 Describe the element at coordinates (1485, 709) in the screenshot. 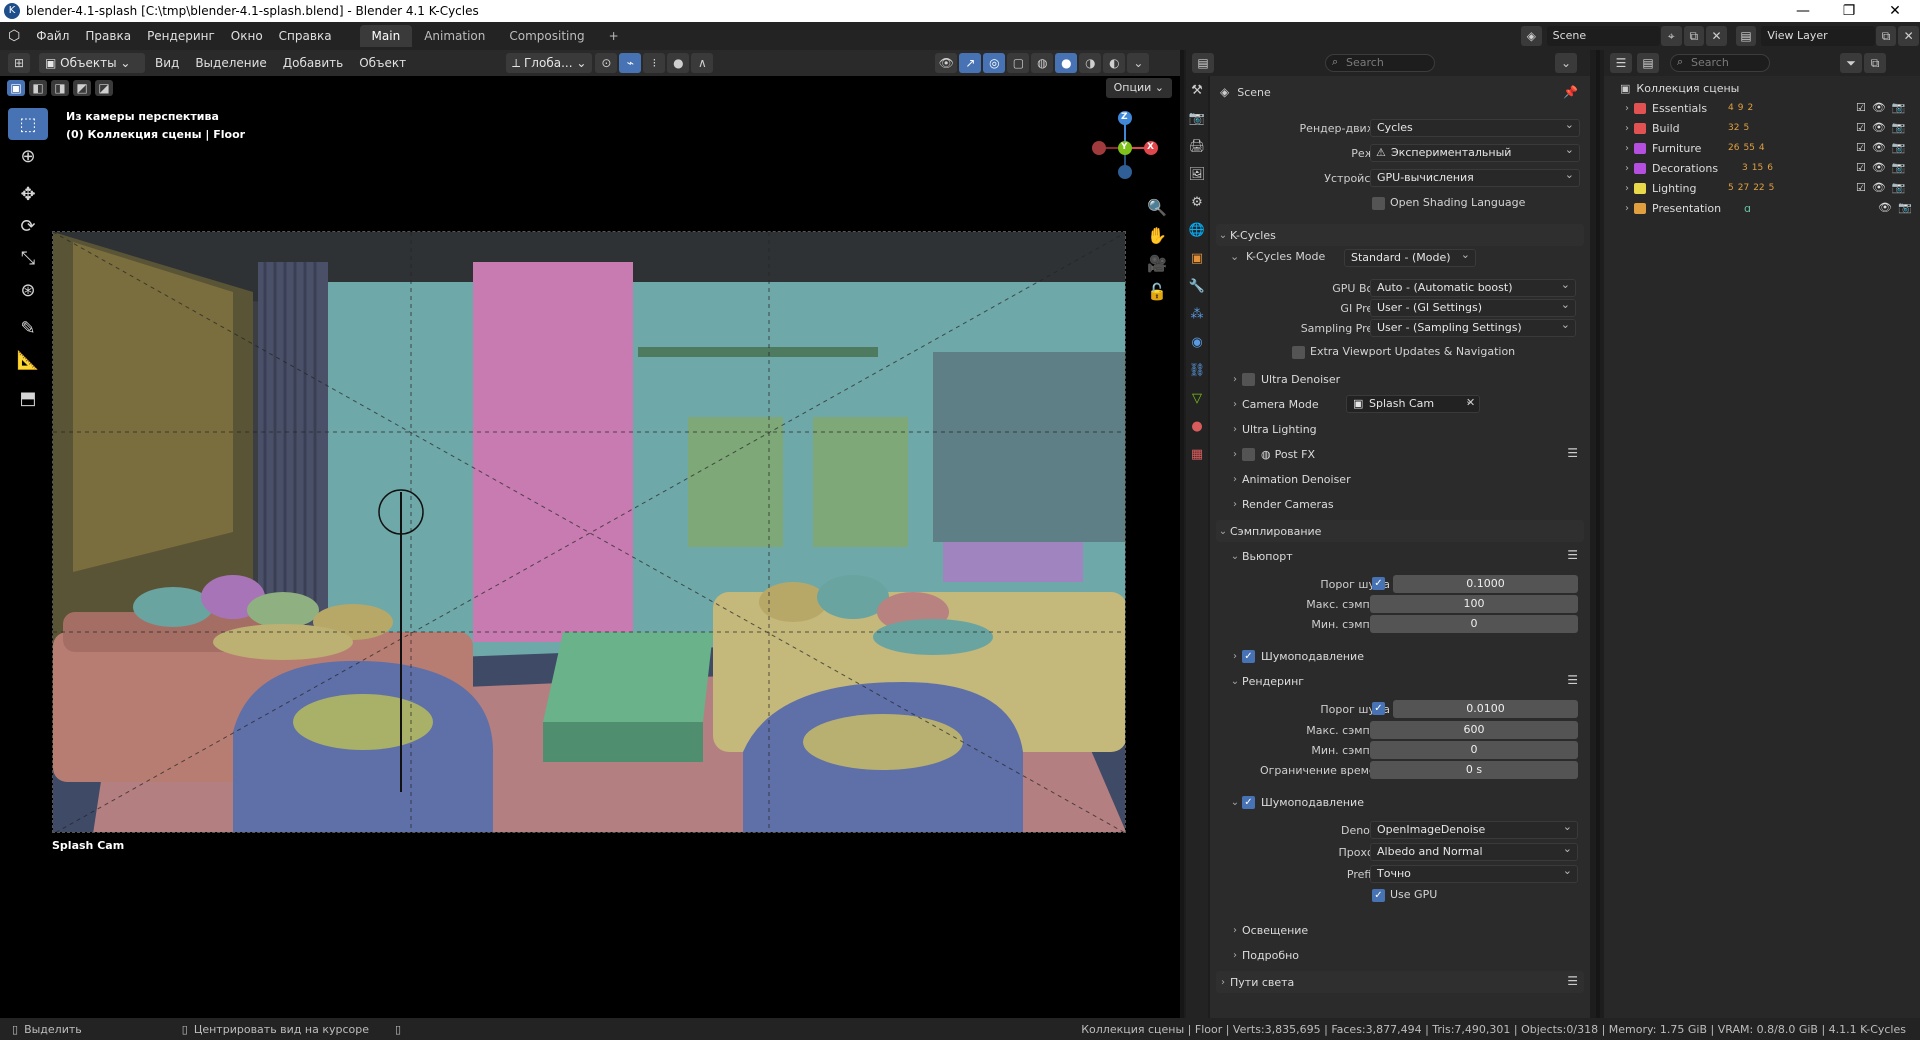

I see `r-noise-field: 0.0100` at that location.